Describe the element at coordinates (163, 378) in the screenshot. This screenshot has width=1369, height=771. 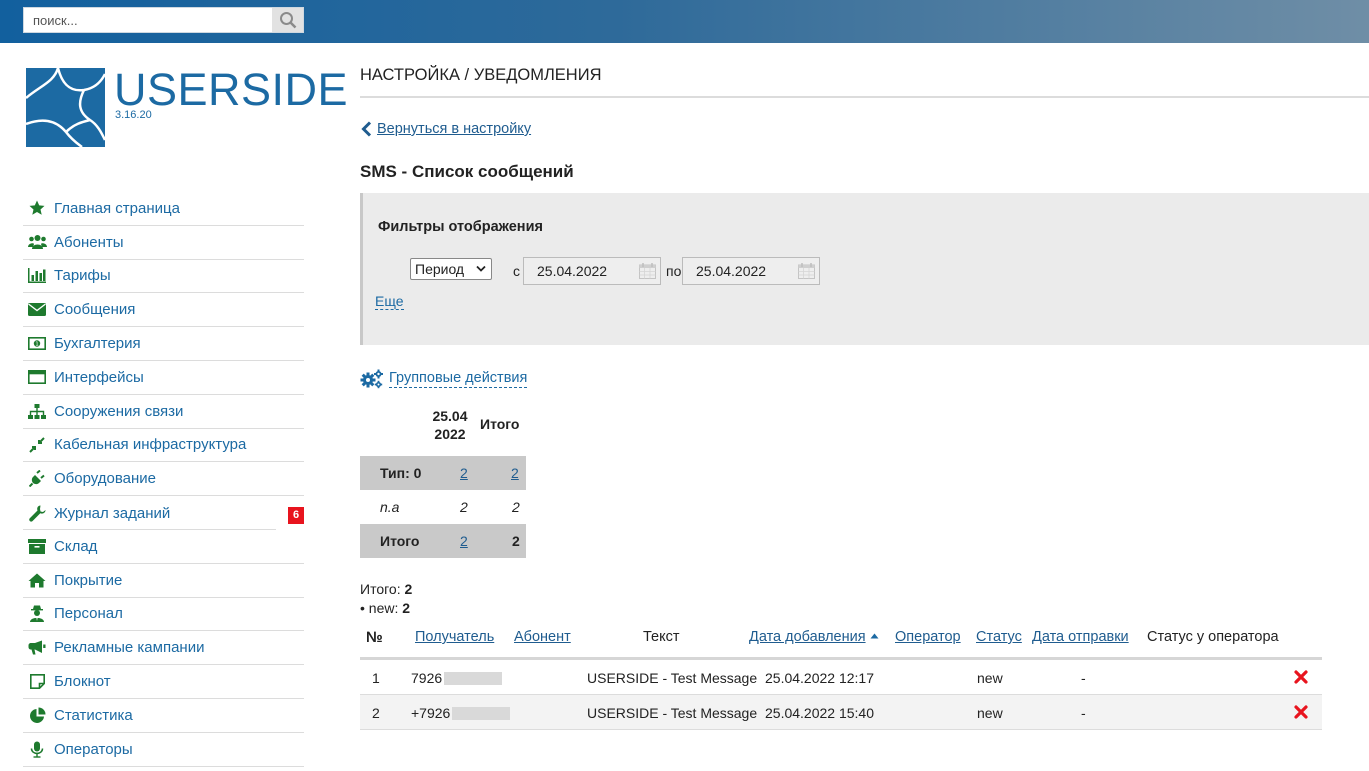
I see `sidebar-item-interfaces: Интерфейсы` at that location.